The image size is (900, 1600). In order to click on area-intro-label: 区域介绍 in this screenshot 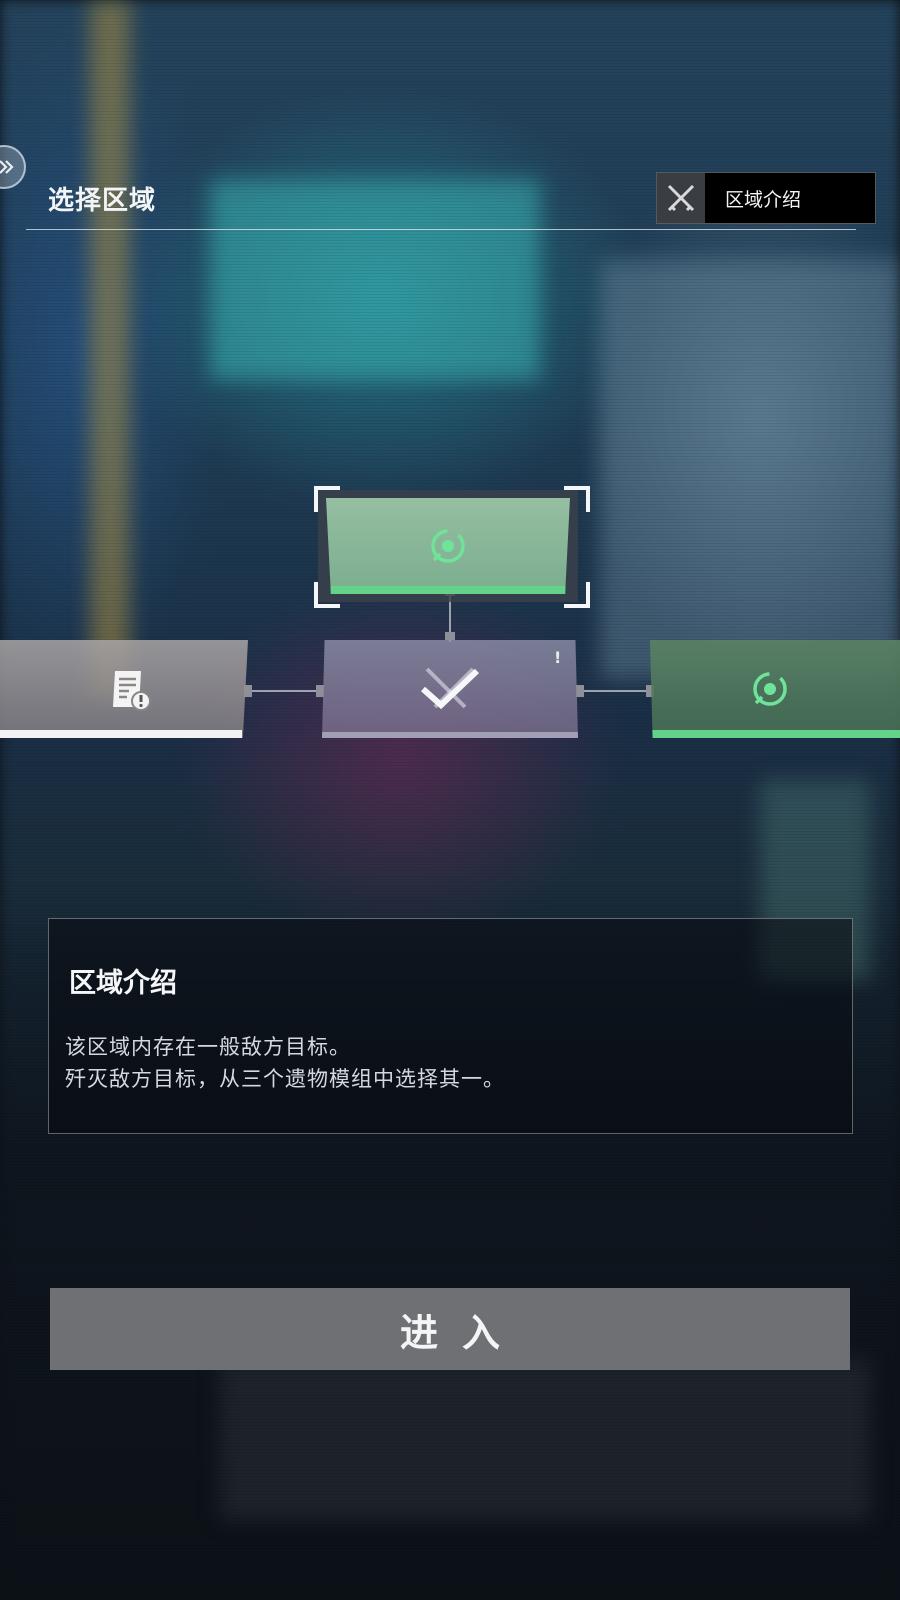, I will do `click(763, 199)`.